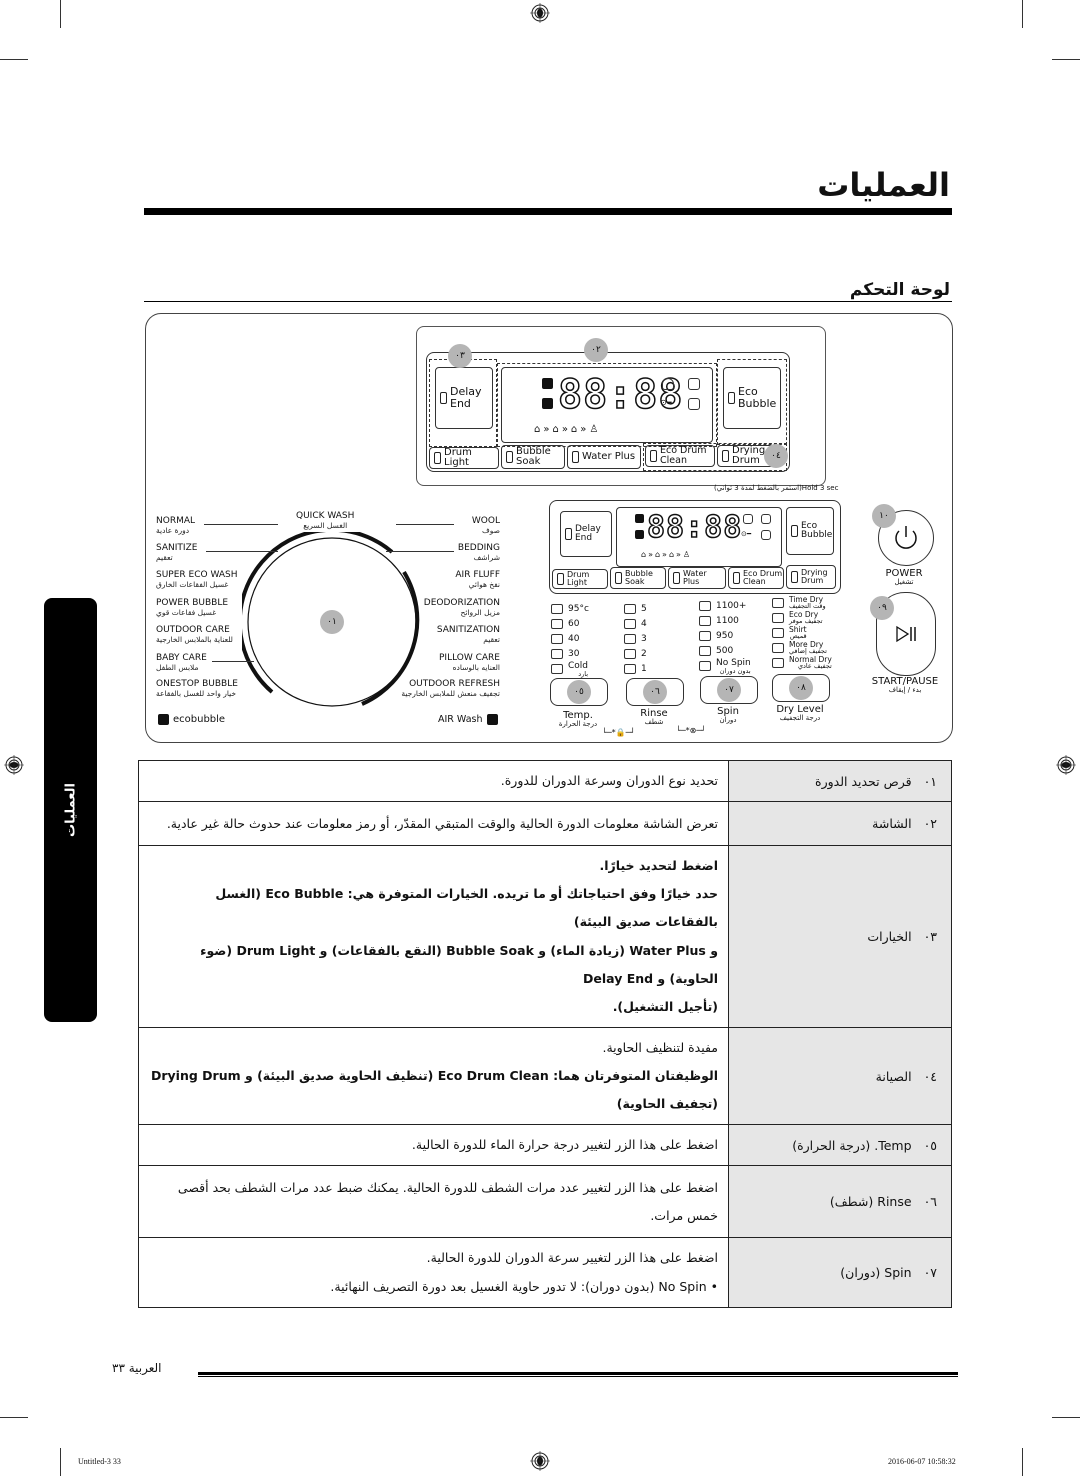  Describe the element at coordinates (176, 552) in the screenshot. I see `dial-program-sanitize: SANITIZE تعقيم` at that location.